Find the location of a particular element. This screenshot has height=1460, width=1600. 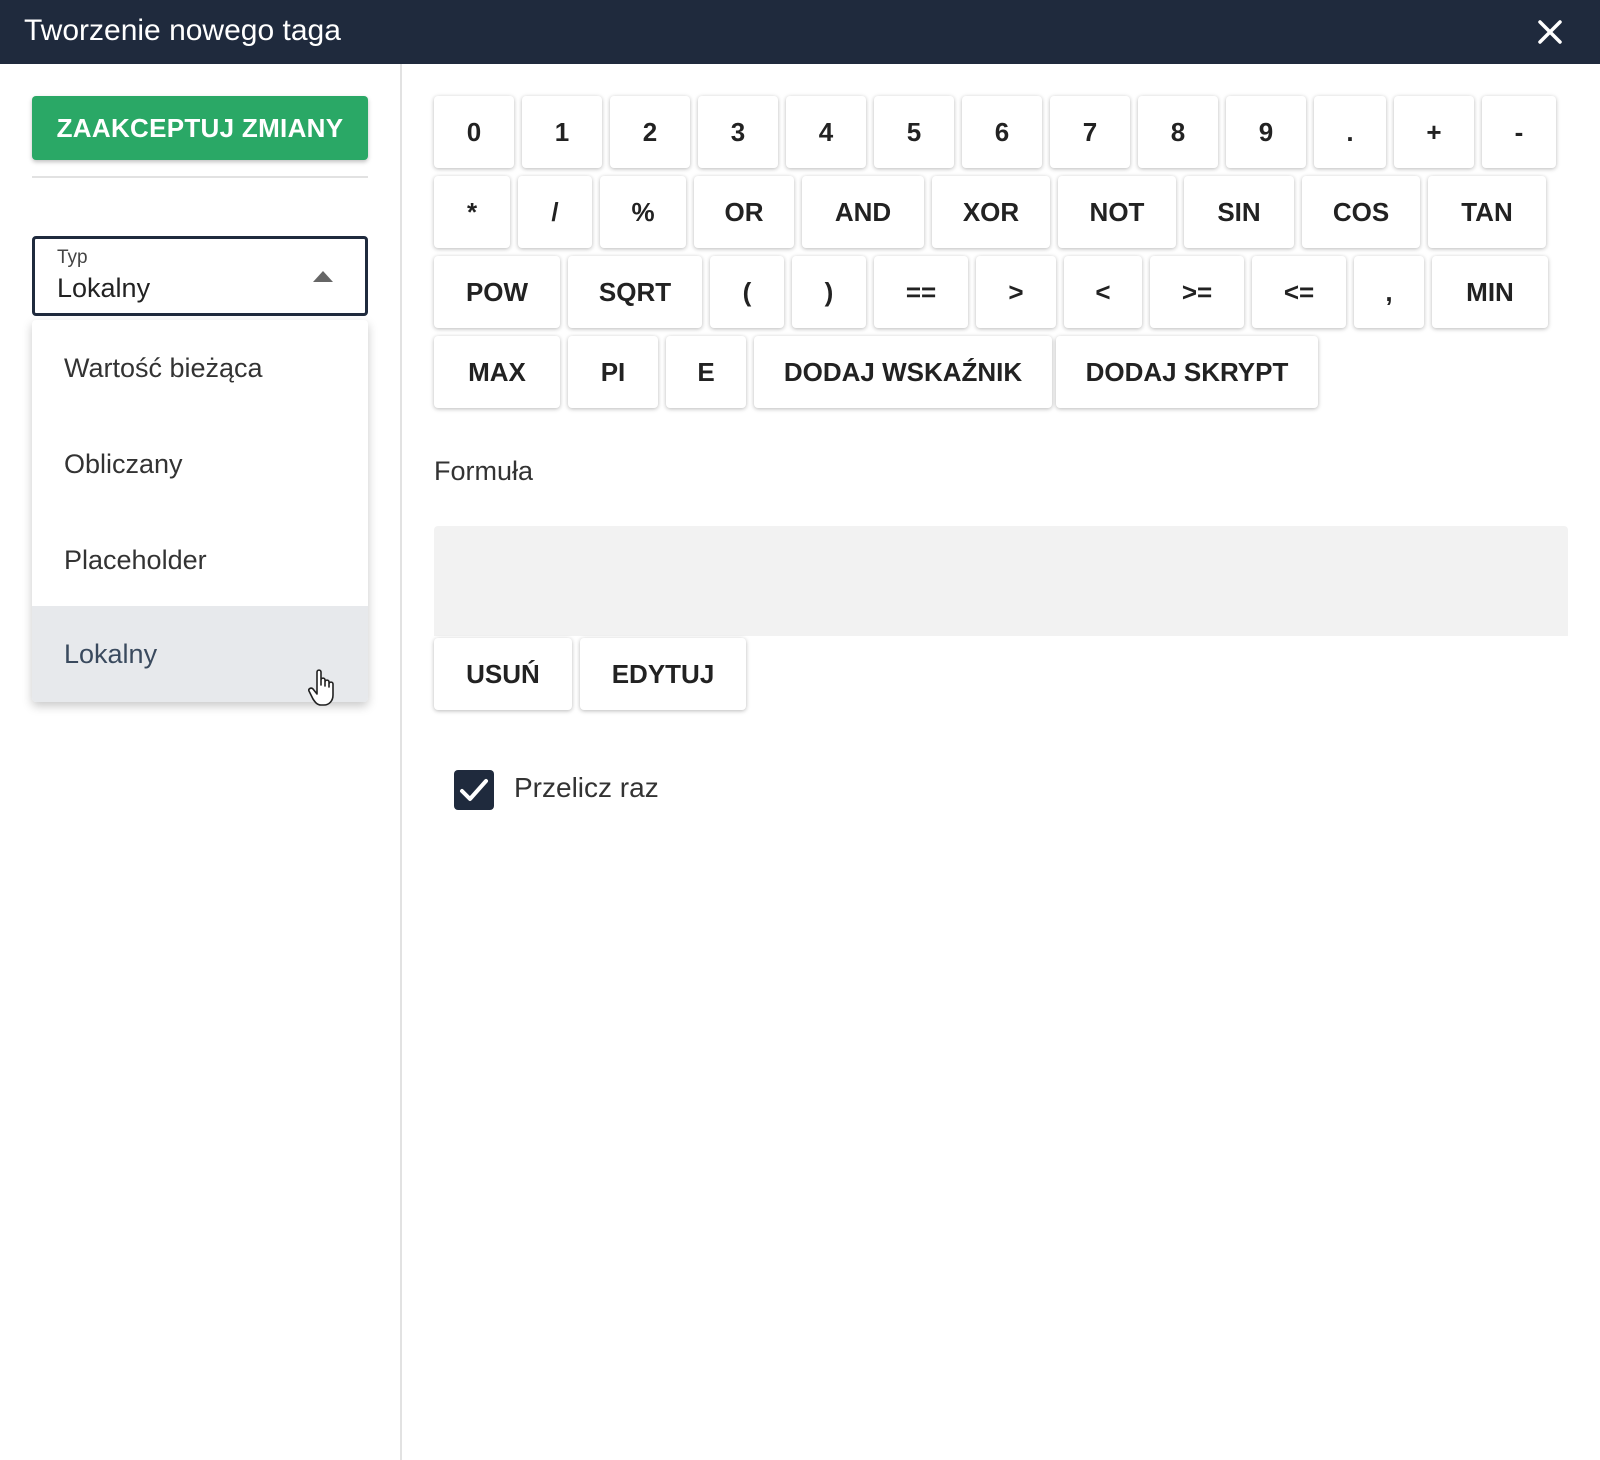

key-7: 7 is located at coordinates (1090, 132).